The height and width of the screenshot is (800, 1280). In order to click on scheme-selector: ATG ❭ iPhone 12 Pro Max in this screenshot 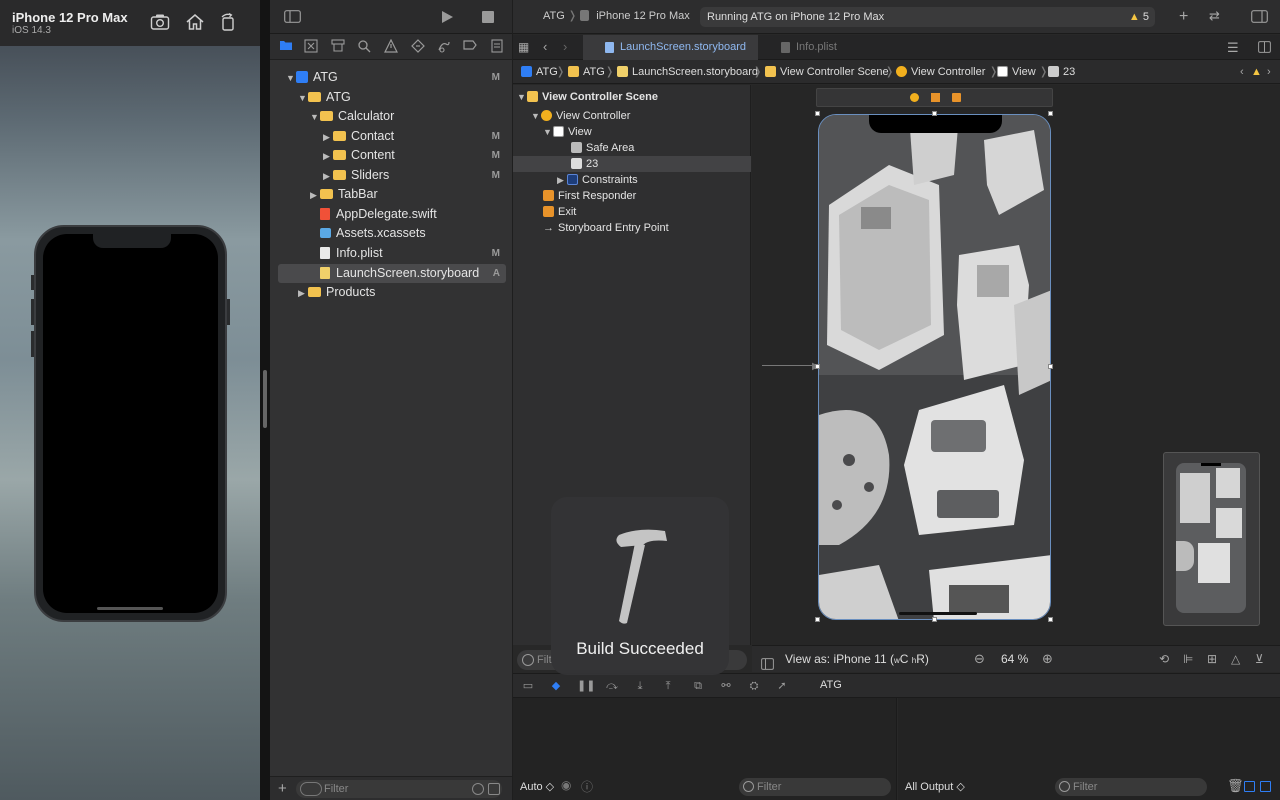, I will do `click(616, 15)`.